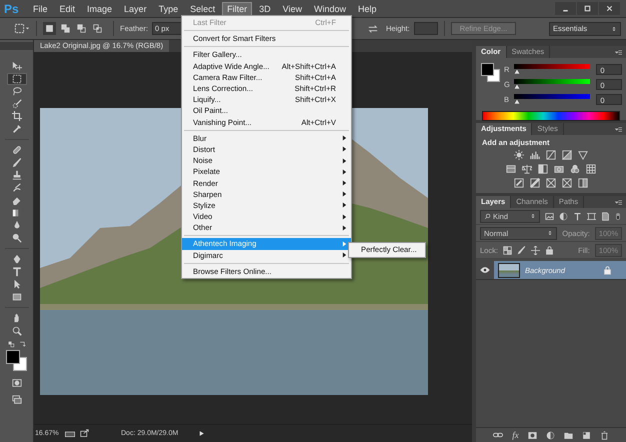 The image size is (626, 442). I want to click on add-selection-icon, so click(65, 28).